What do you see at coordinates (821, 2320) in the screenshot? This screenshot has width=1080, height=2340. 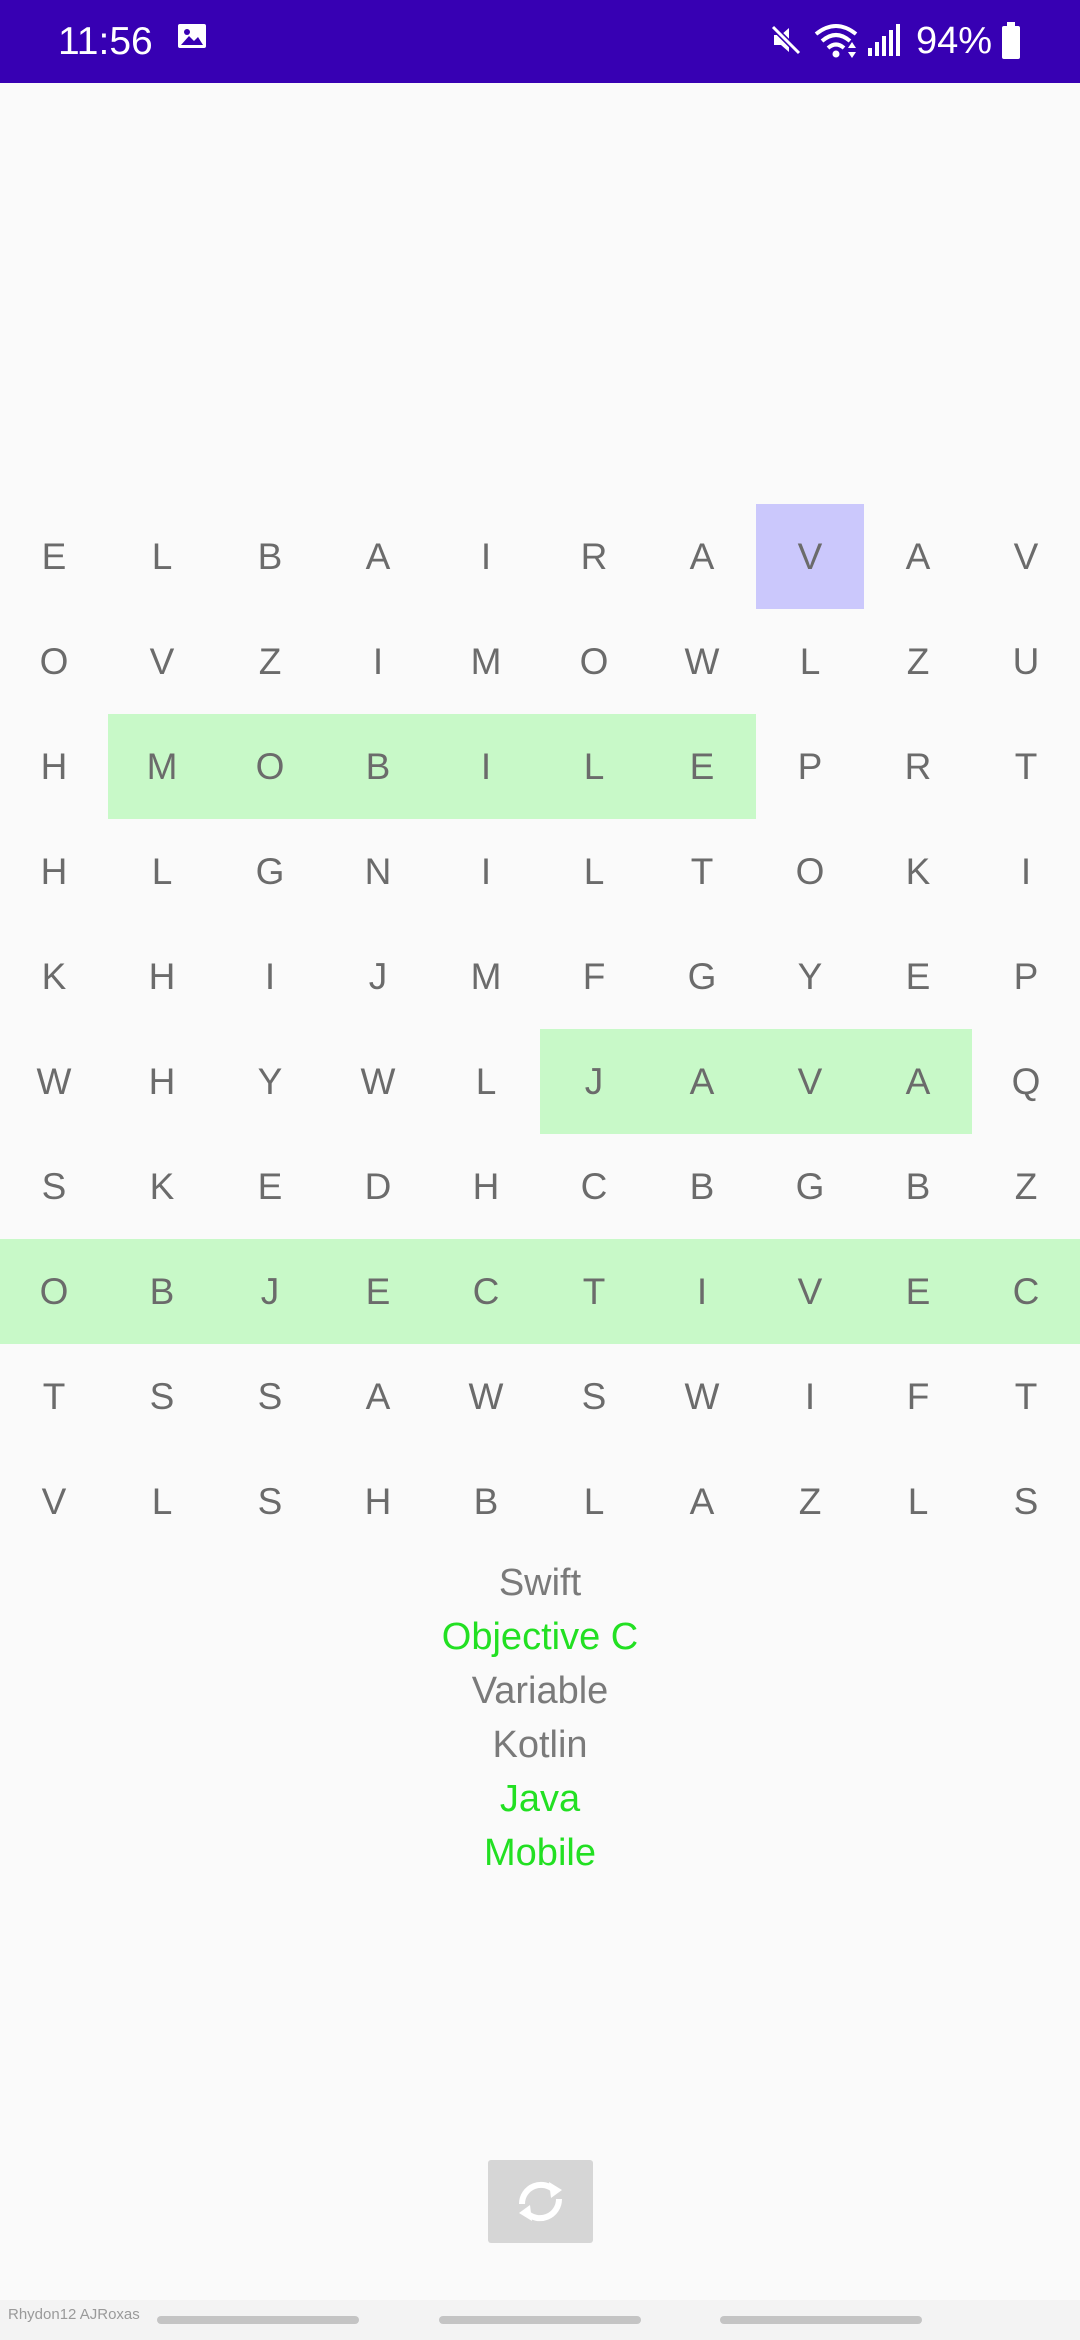 I see `nav-pill-right` at bounding box center [821, 2320].